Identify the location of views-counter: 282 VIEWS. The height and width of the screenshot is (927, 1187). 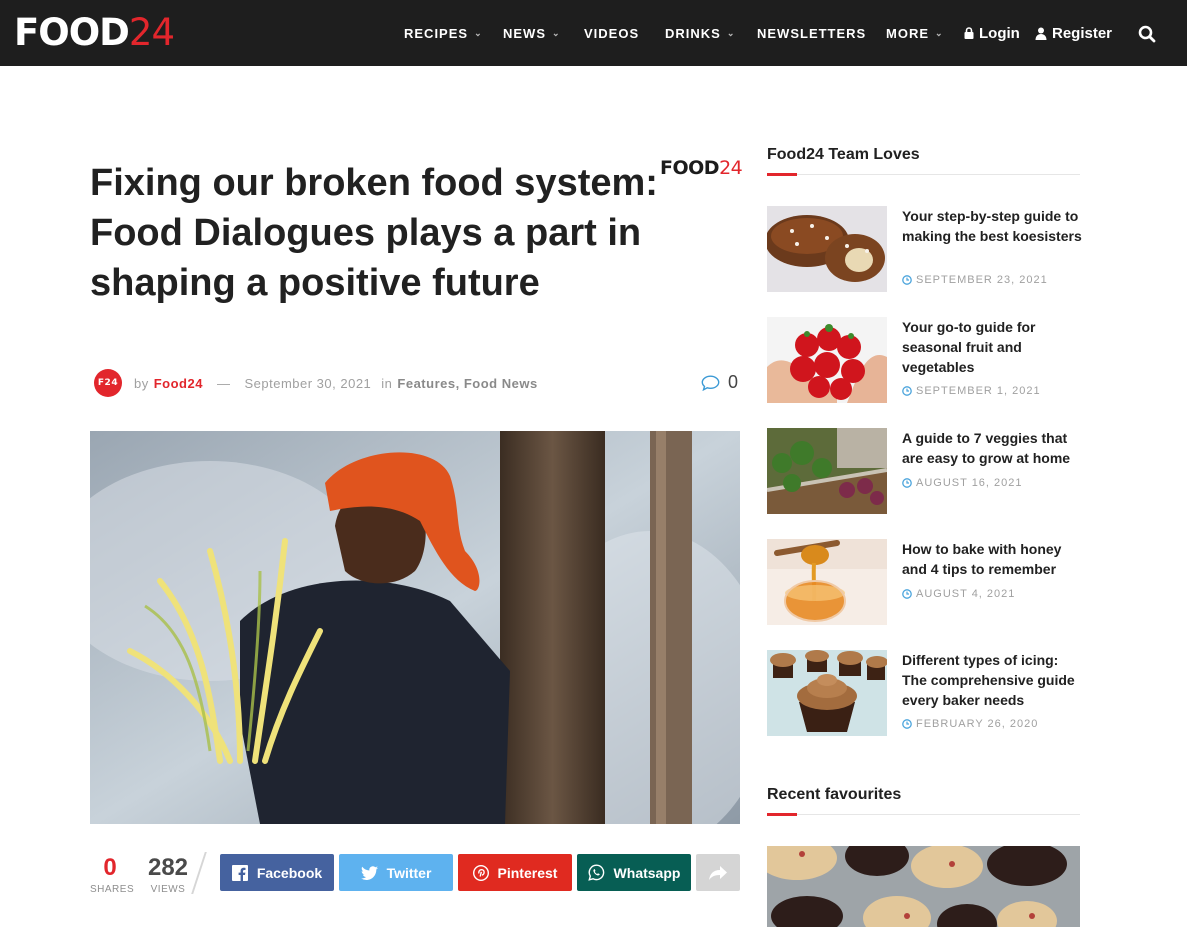
(168, 875).